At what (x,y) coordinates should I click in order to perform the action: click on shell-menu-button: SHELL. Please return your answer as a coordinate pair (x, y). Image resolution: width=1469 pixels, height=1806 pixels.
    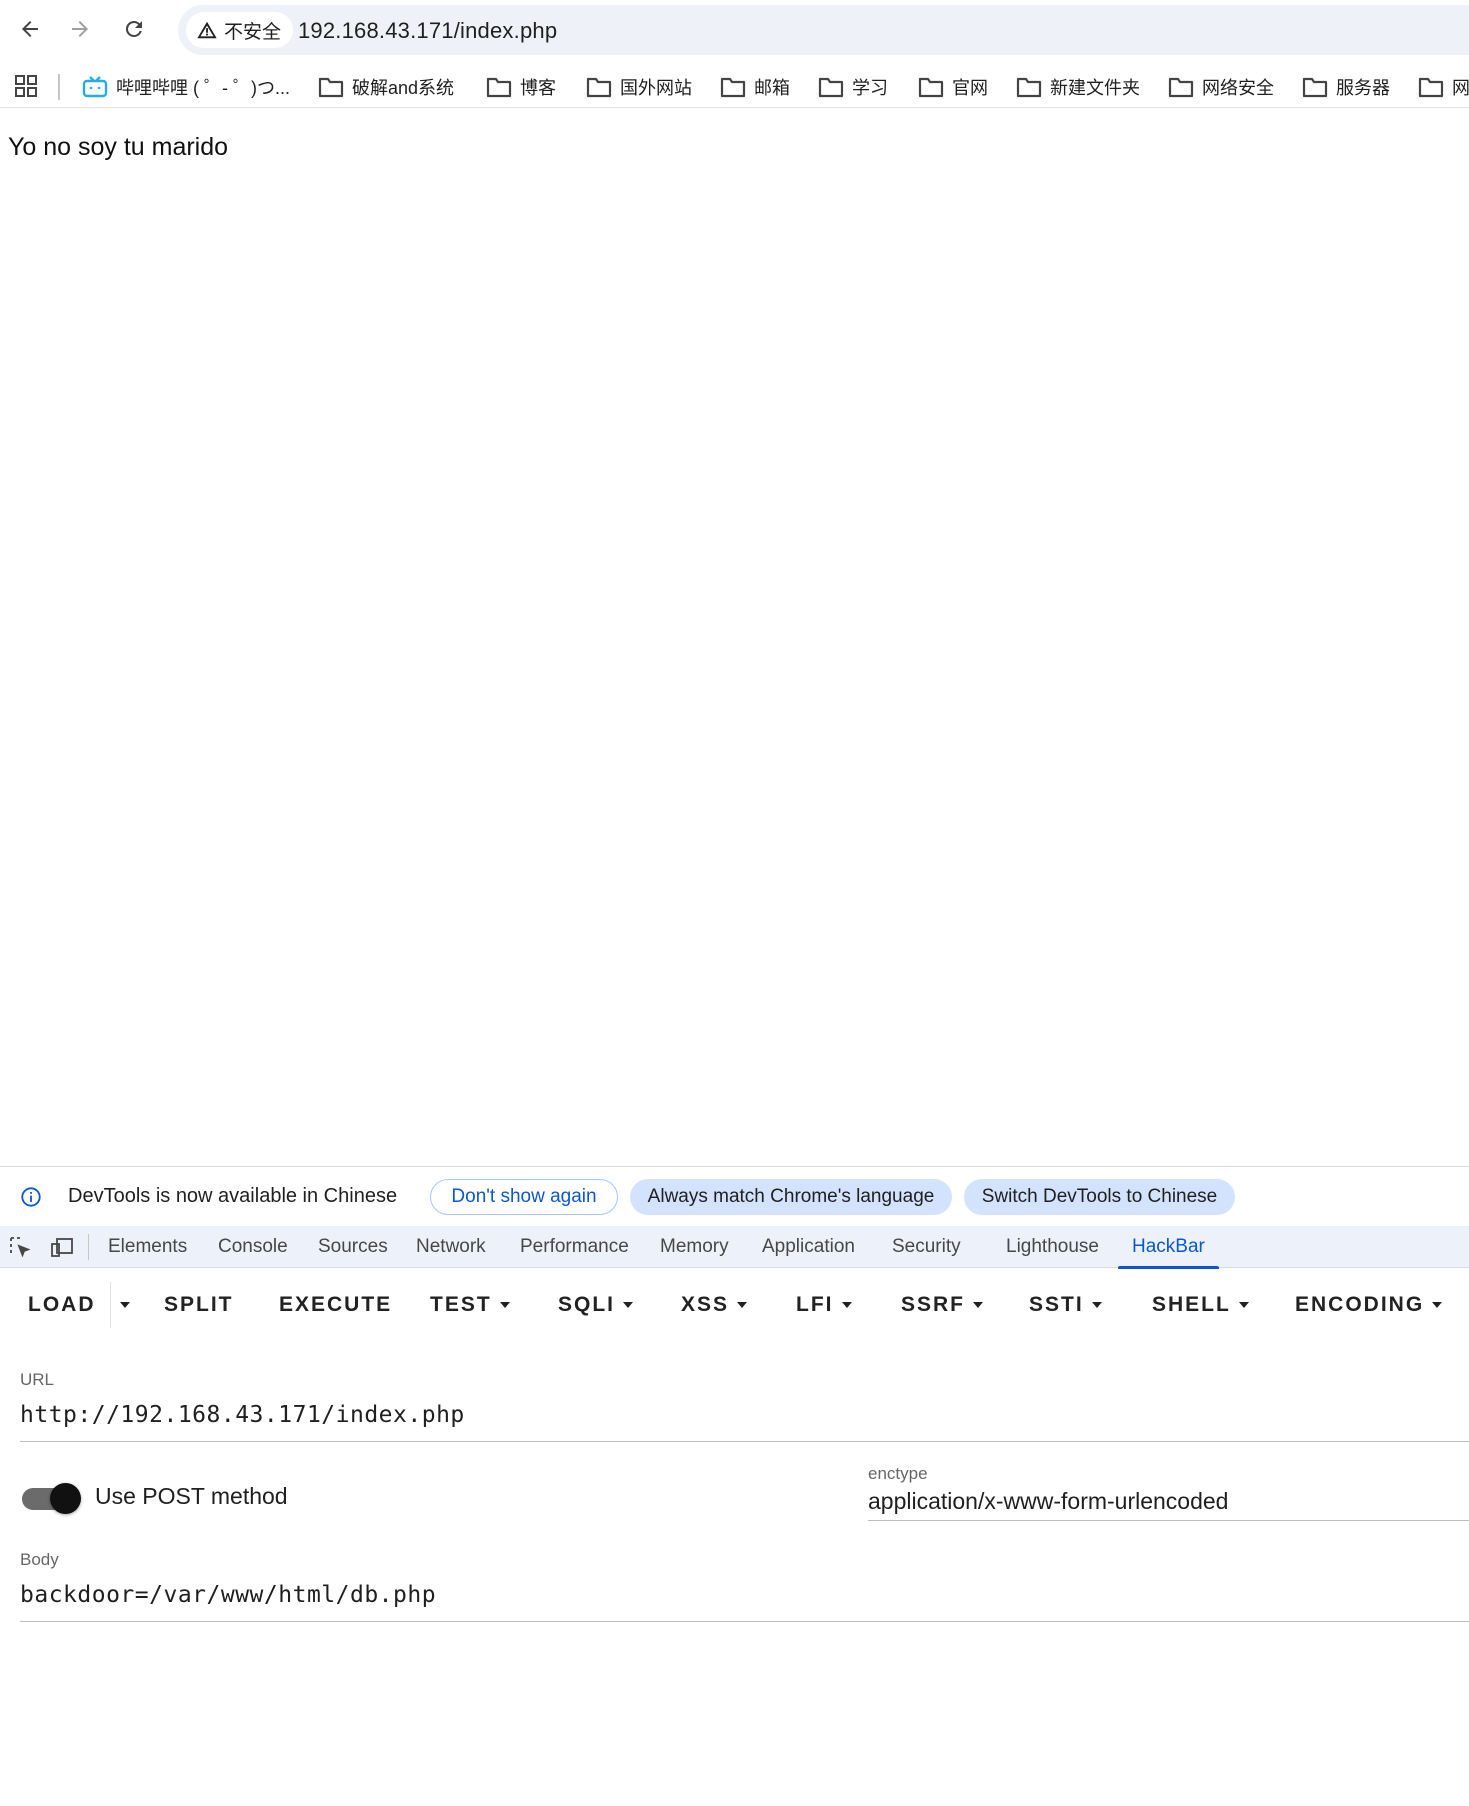
    Looking at the image, I should click on (1200, 1305).